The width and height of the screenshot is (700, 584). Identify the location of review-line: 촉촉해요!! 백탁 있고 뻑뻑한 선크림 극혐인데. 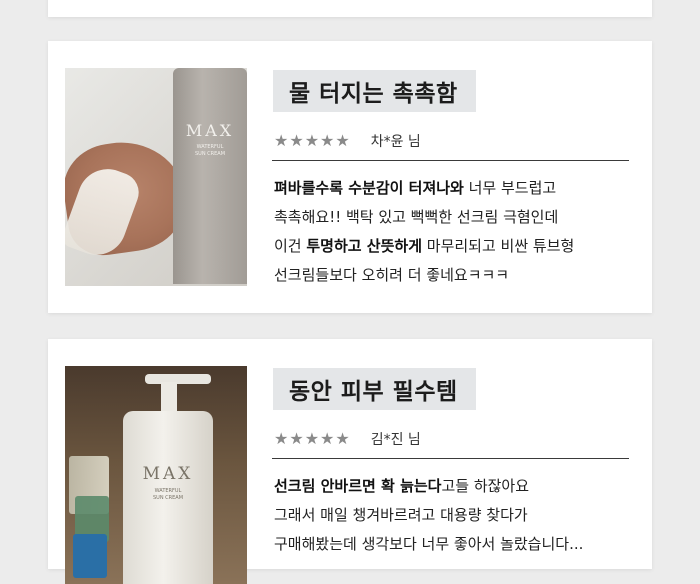
(416, 217).